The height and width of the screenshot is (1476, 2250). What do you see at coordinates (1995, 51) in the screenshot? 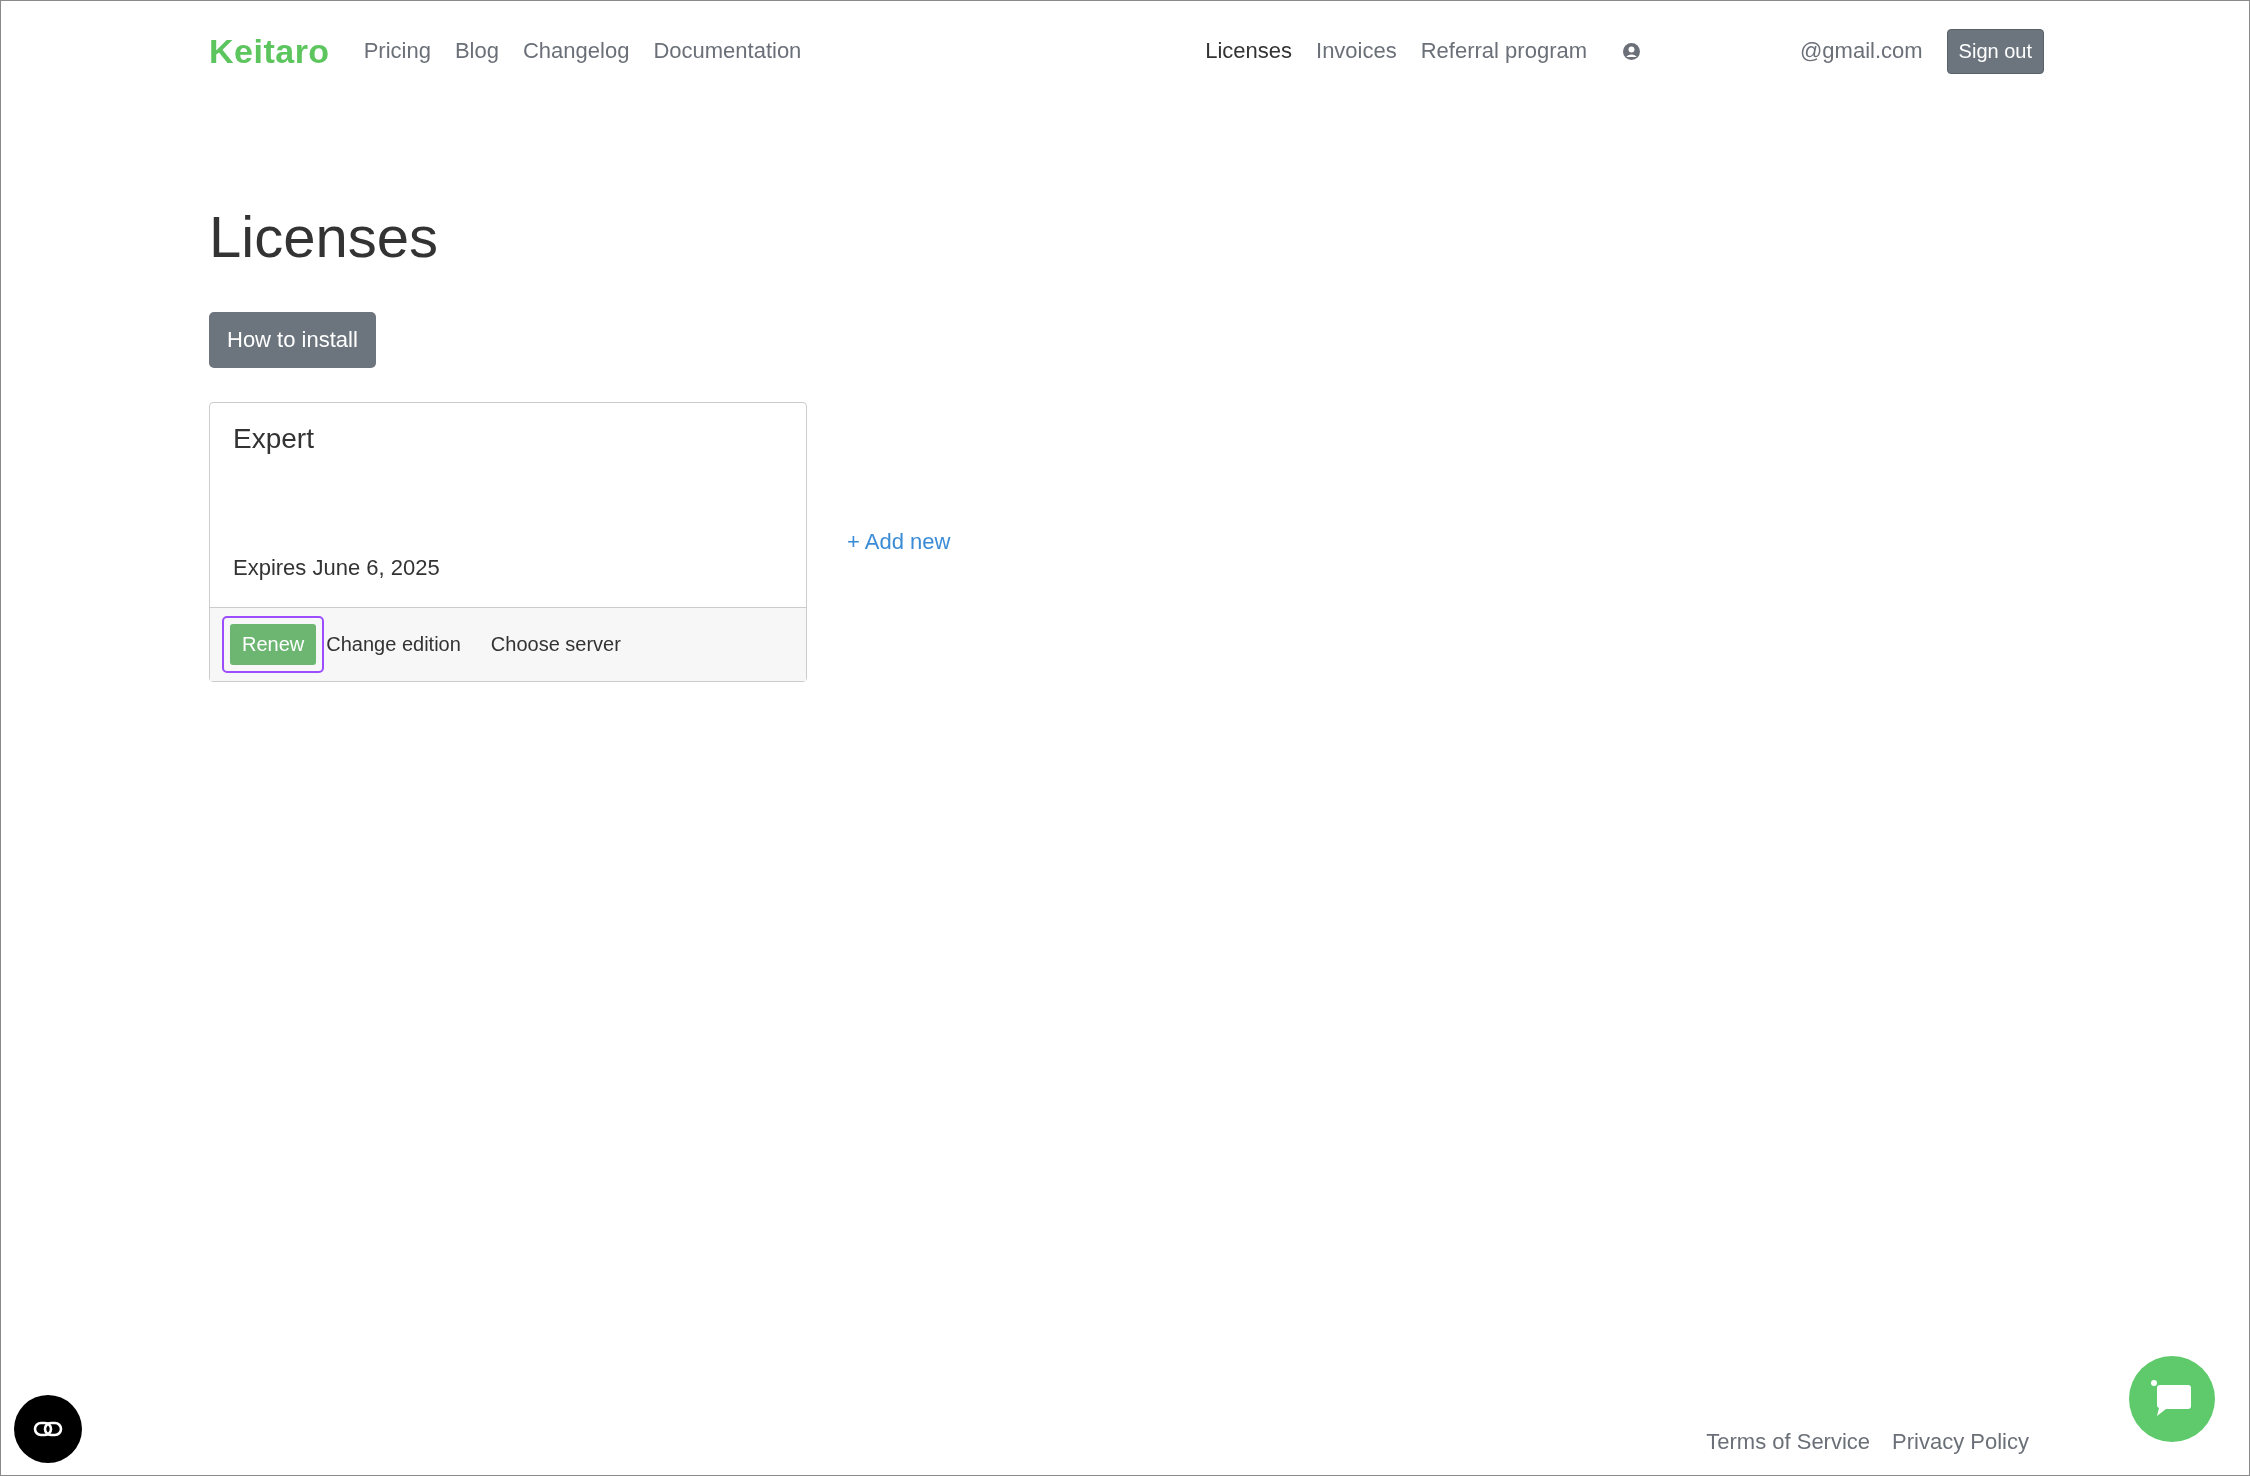
I see `sign-out-button: Sign out` at bounding box center [1995, 51].